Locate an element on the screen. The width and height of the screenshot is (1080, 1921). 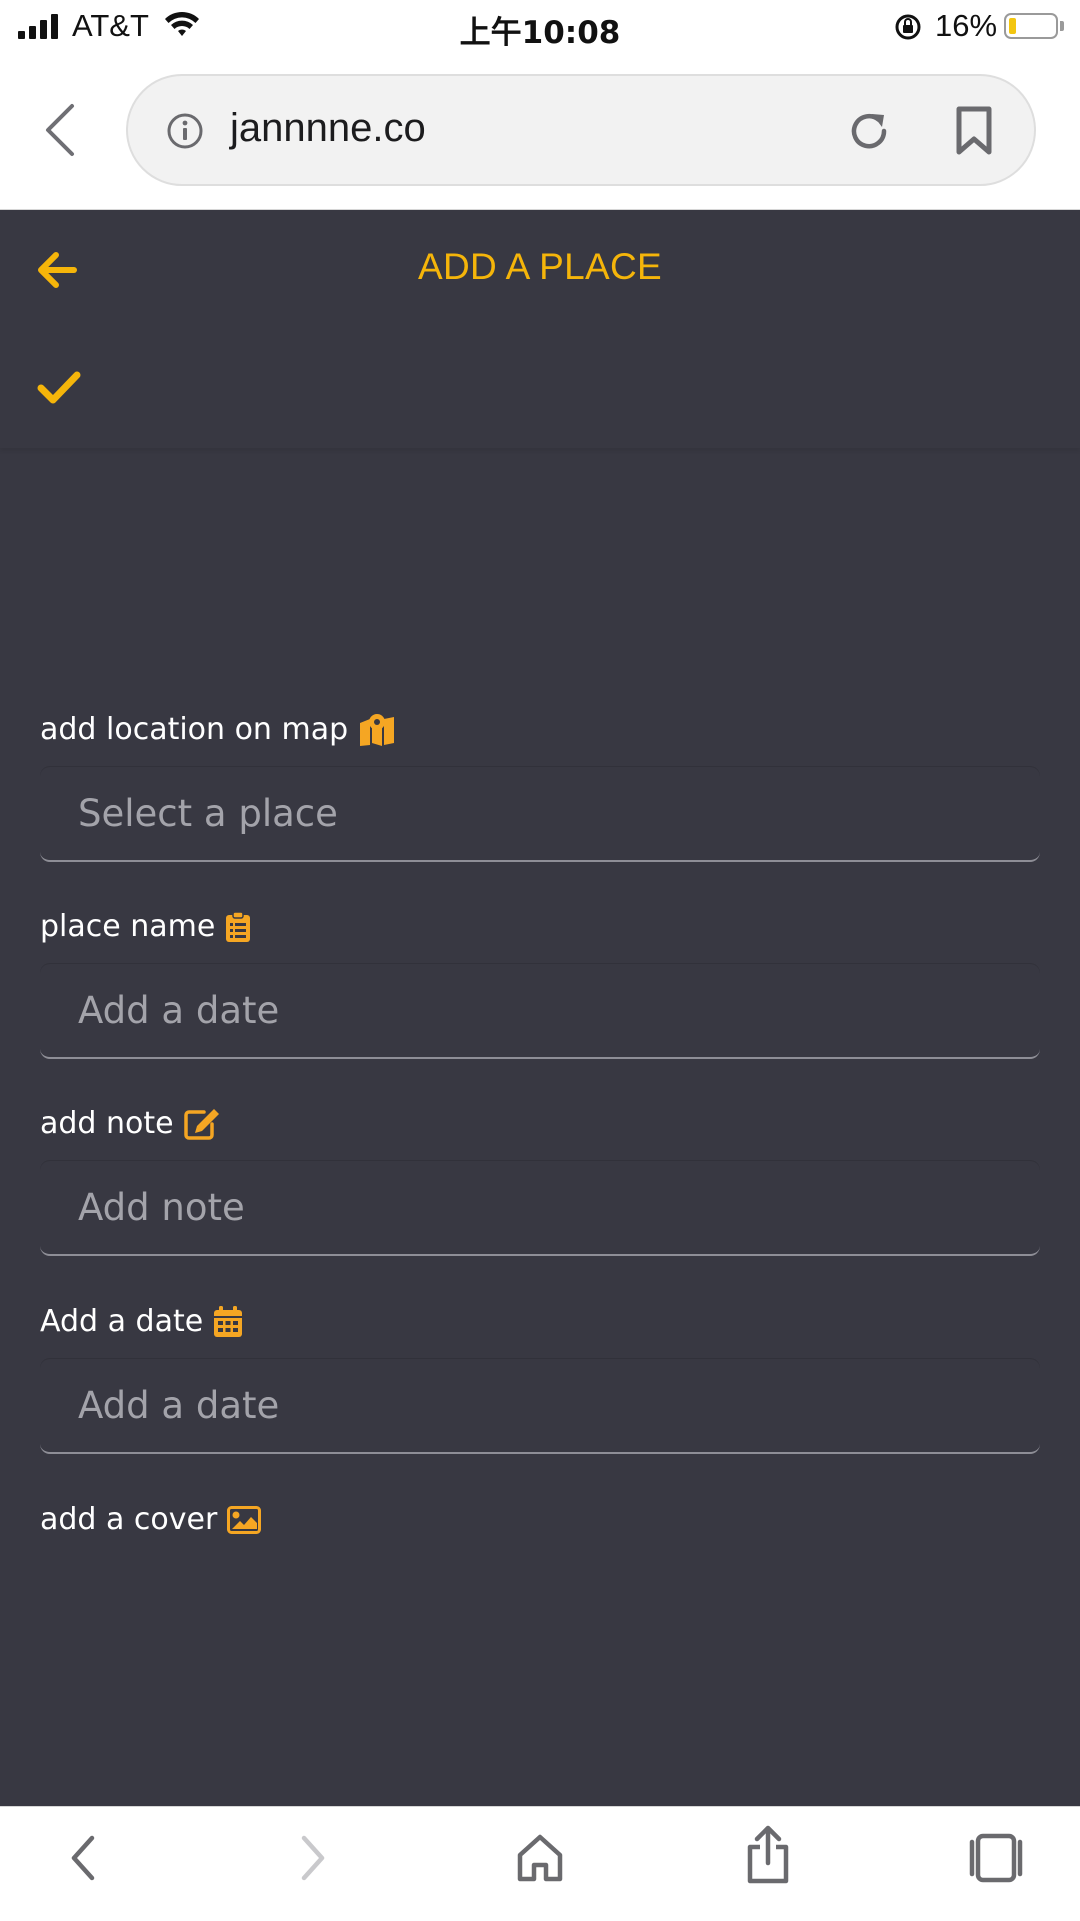
share-icon is located at coordinates (768, 1855).